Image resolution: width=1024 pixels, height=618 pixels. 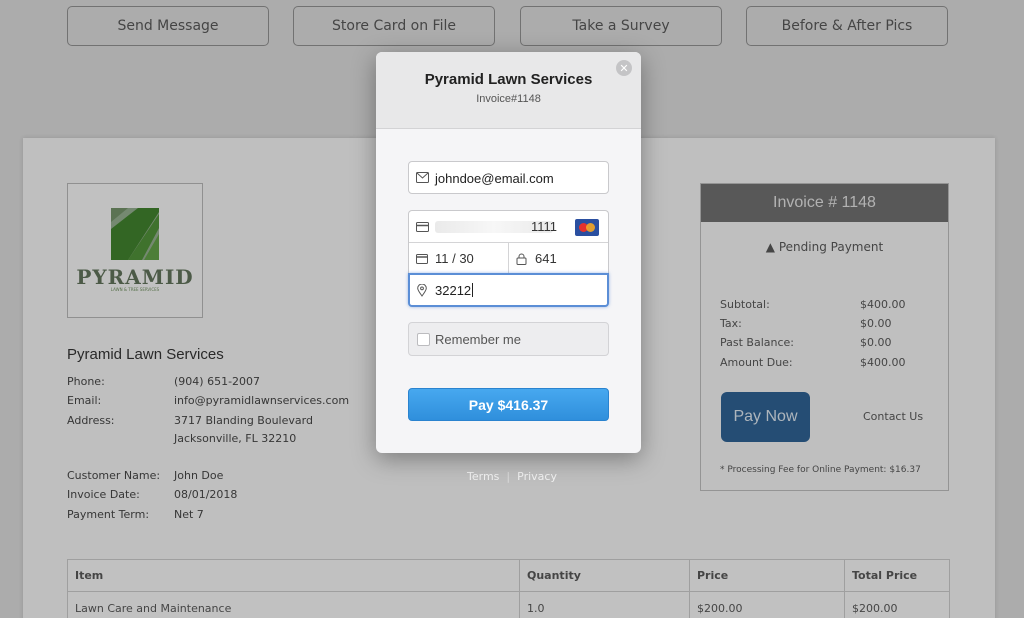 What do you see at coordinates (483, 476) in the screenshot?
I see `terms-link: Terms` at bounding box center [483, 476].